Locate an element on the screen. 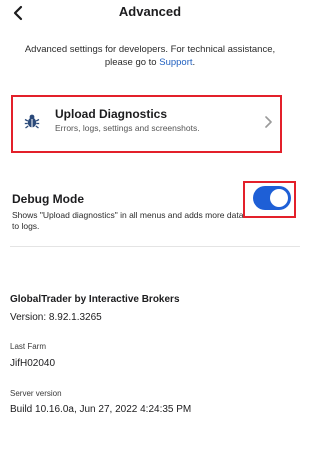 Image resolution: width=320 pixels, height=460 pixels. divider is located at coordinates (155, 246).